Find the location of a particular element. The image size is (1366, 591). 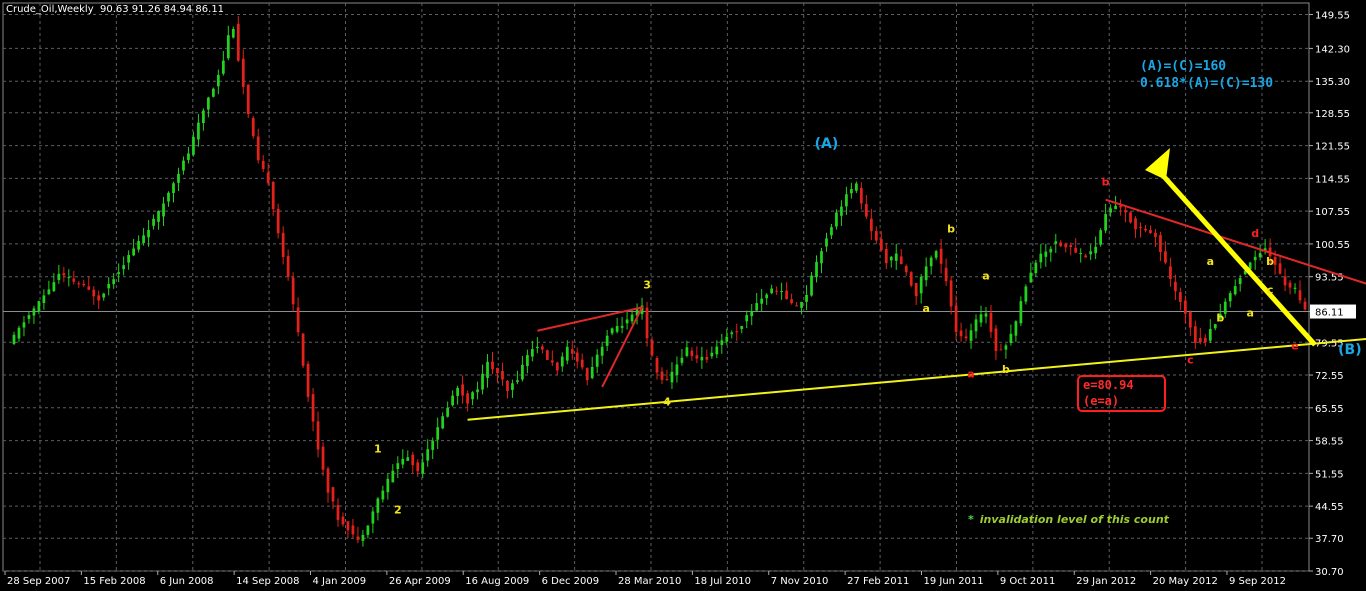

y-tick-label: 100.55 is located at coordinates (1332, 245).